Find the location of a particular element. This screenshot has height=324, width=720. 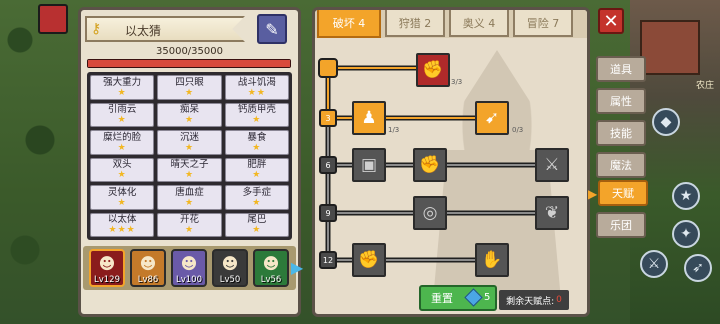

wings-icon: ❦ is located at coordinates (552, 213).